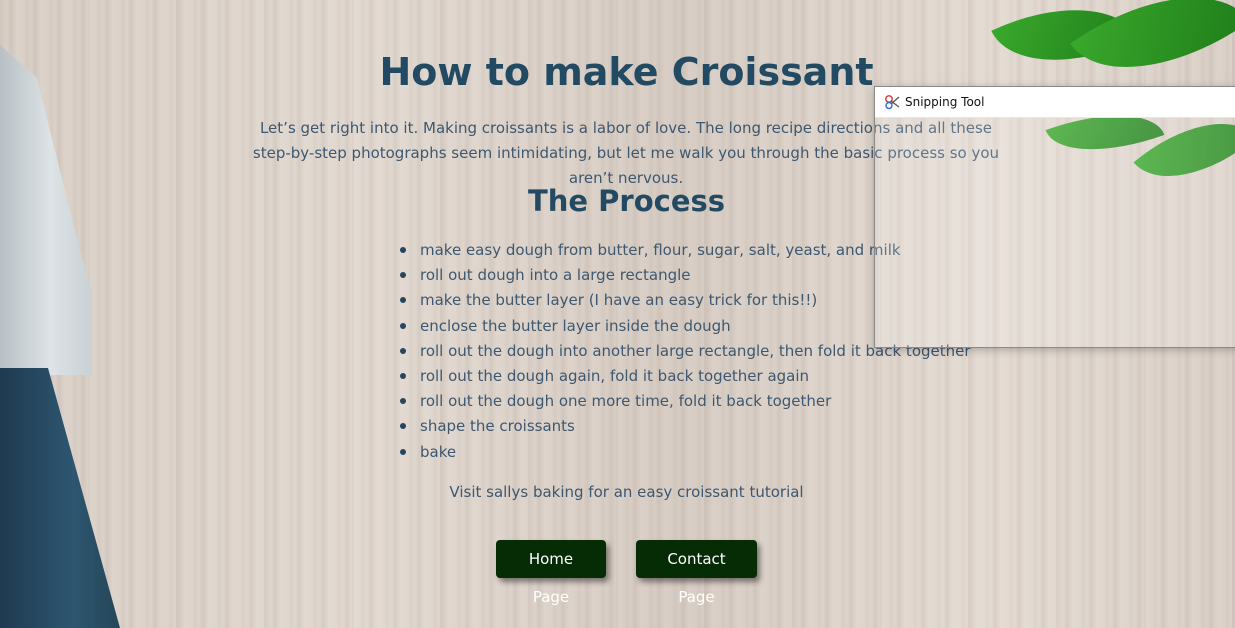 The height and width of the screenshot is (628, 1235). What do you see at coordinates (685, 452) in the screenshot?
I see `list-item: bake` at bounding box center [685, 452].